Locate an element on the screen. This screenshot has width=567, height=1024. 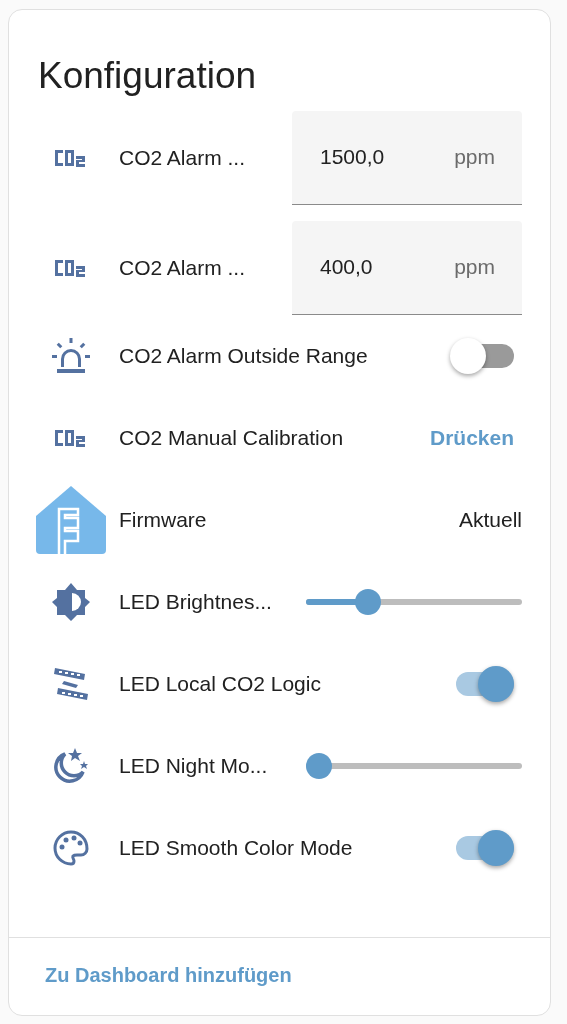
led-strip-icon is located at coordinates (71, 684).